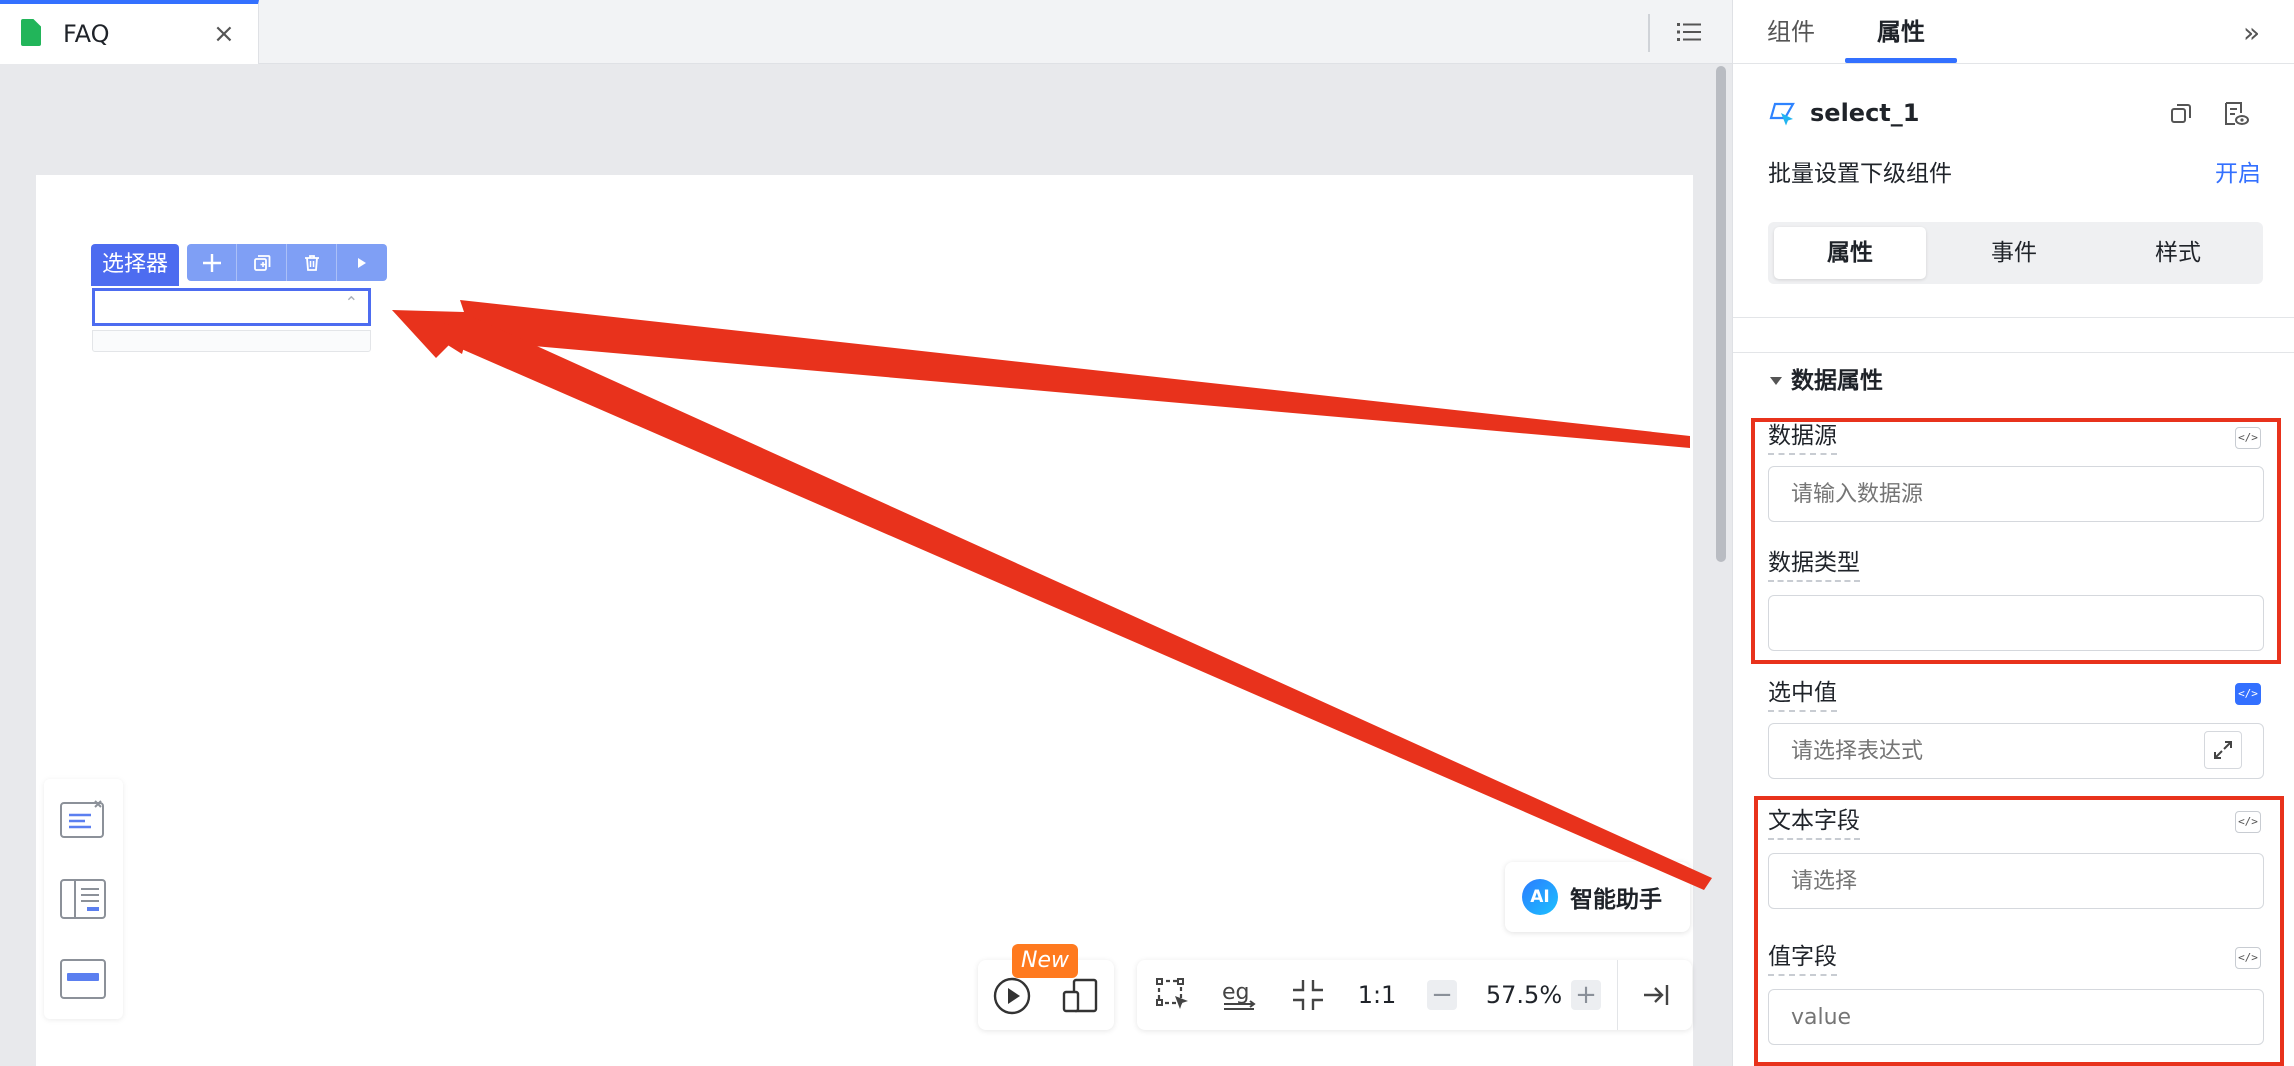 This screenshot has height=1066, width=2294. Describe the element at coordinates (1649, 33) in the screenshot. I see `tab-divider` at that location.